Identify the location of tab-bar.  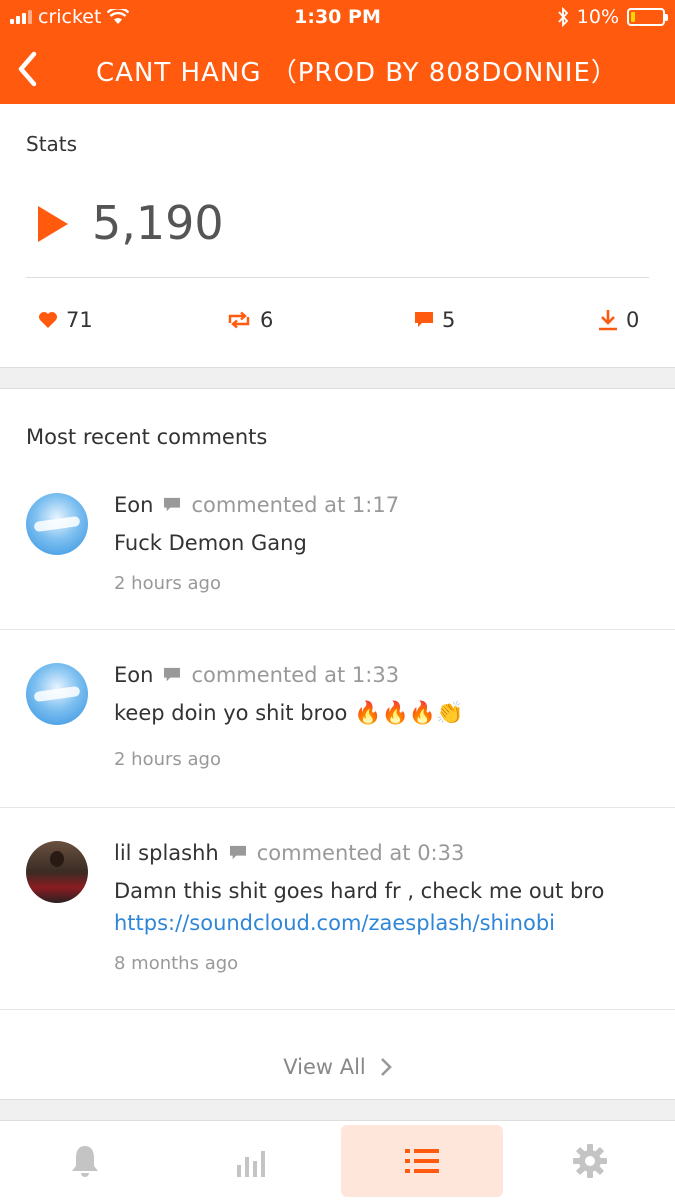
(337, 1160).